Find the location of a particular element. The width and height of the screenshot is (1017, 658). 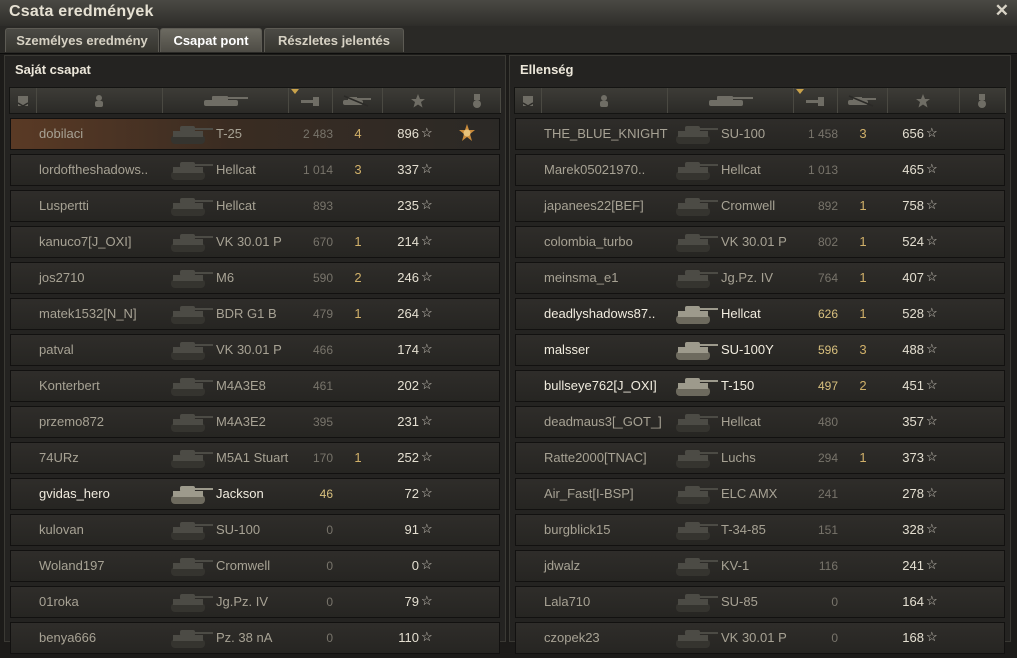

own-team-header is located at coordinates (255, 100).